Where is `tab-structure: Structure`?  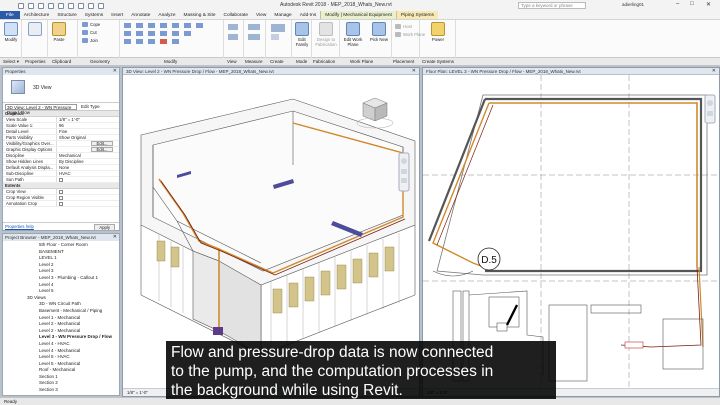 tab-structure: Structure is located at coordinates (66, 15).